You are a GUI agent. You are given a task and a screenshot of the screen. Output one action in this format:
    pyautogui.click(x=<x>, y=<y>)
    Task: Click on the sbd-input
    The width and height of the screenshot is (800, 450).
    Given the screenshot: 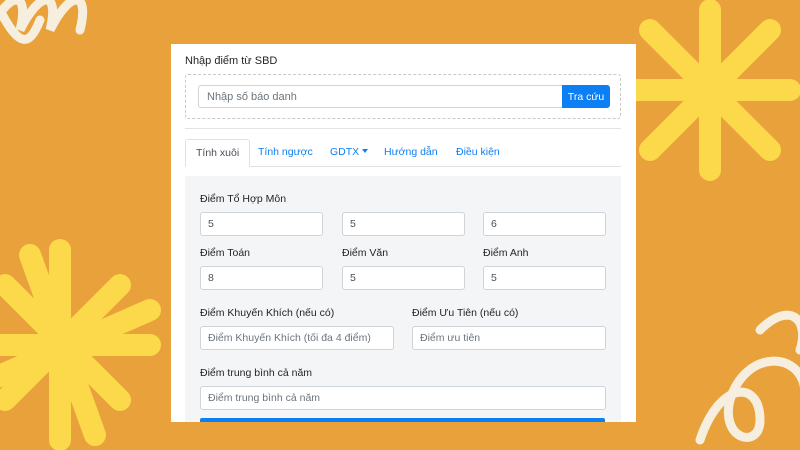 What is the action you would take?
    pyautogui.click(x=380, y=96)
    